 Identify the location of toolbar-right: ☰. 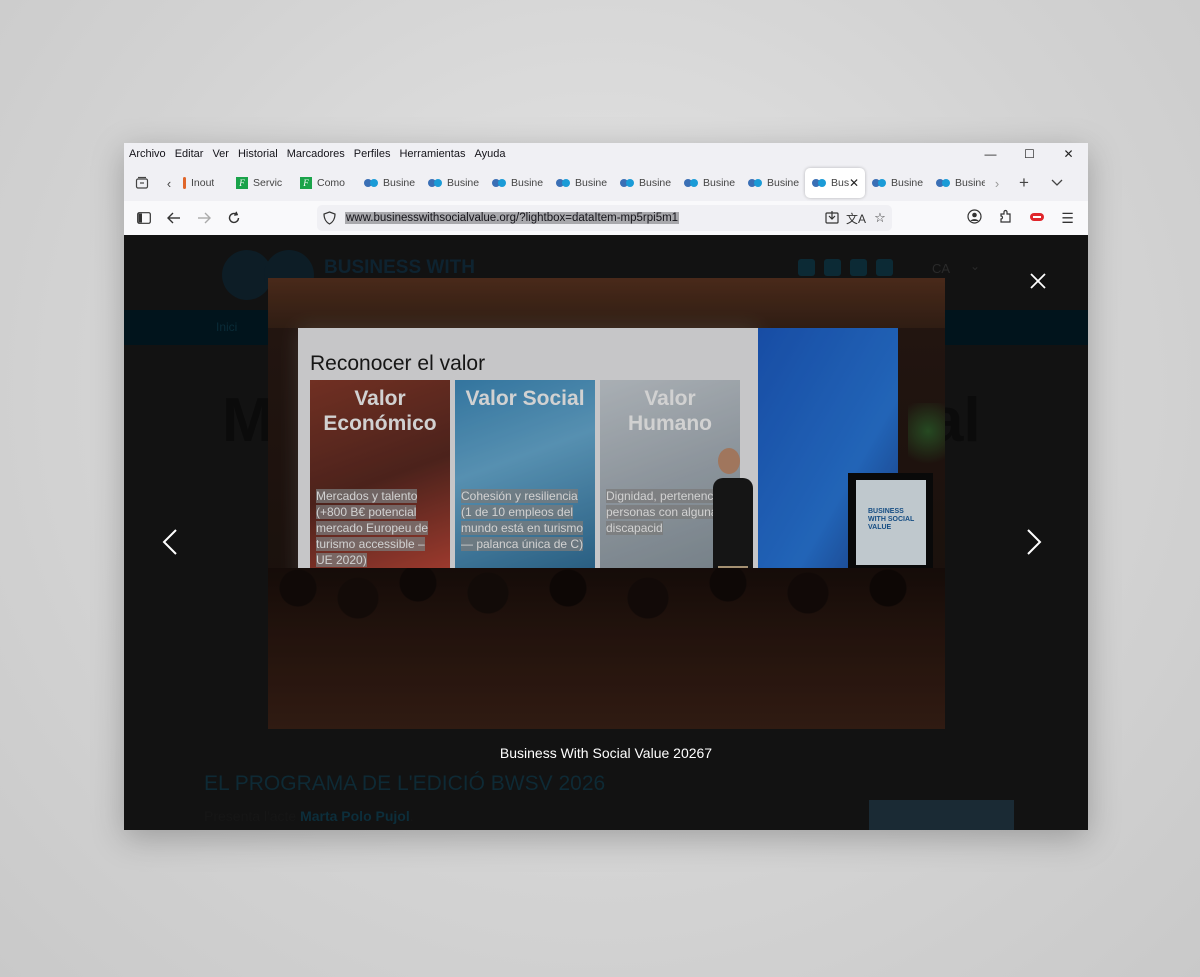
(1023, 218).